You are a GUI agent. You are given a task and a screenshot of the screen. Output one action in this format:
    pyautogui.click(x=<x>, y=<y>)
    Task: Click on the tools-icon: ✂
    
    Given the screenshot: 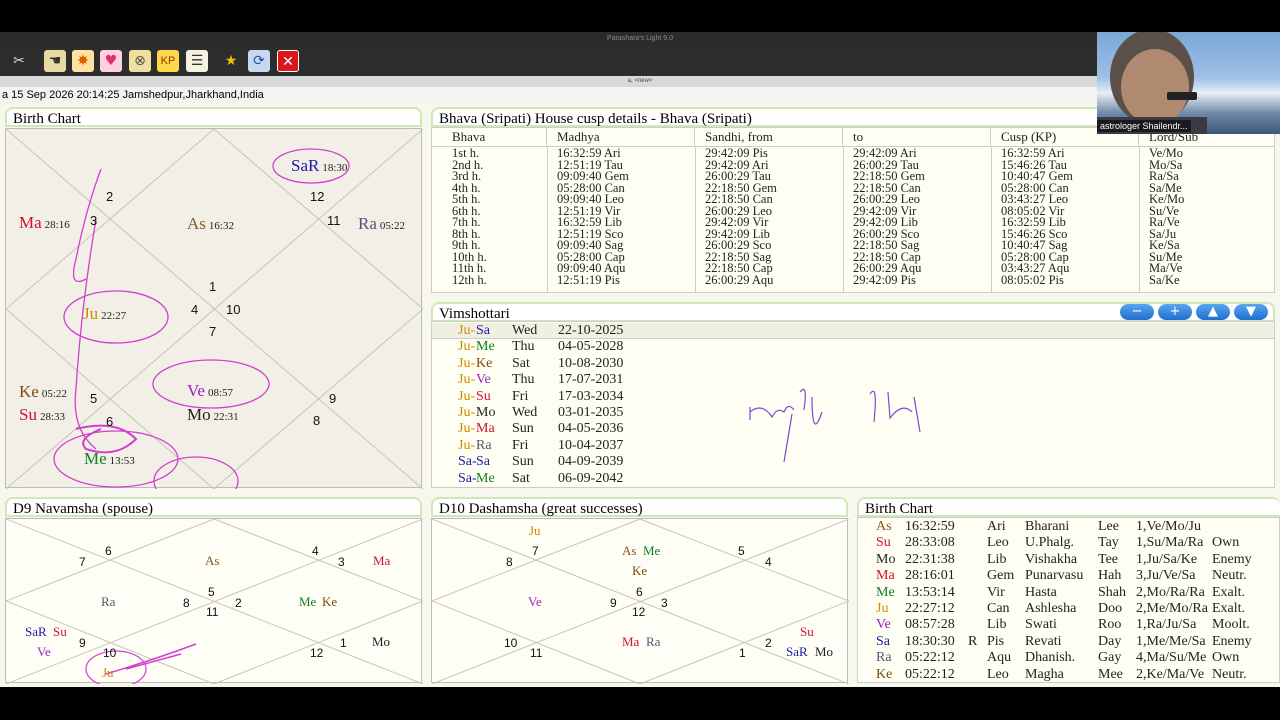 What is the action you would take?
    pyautogui.click(x=19, y=61)
    